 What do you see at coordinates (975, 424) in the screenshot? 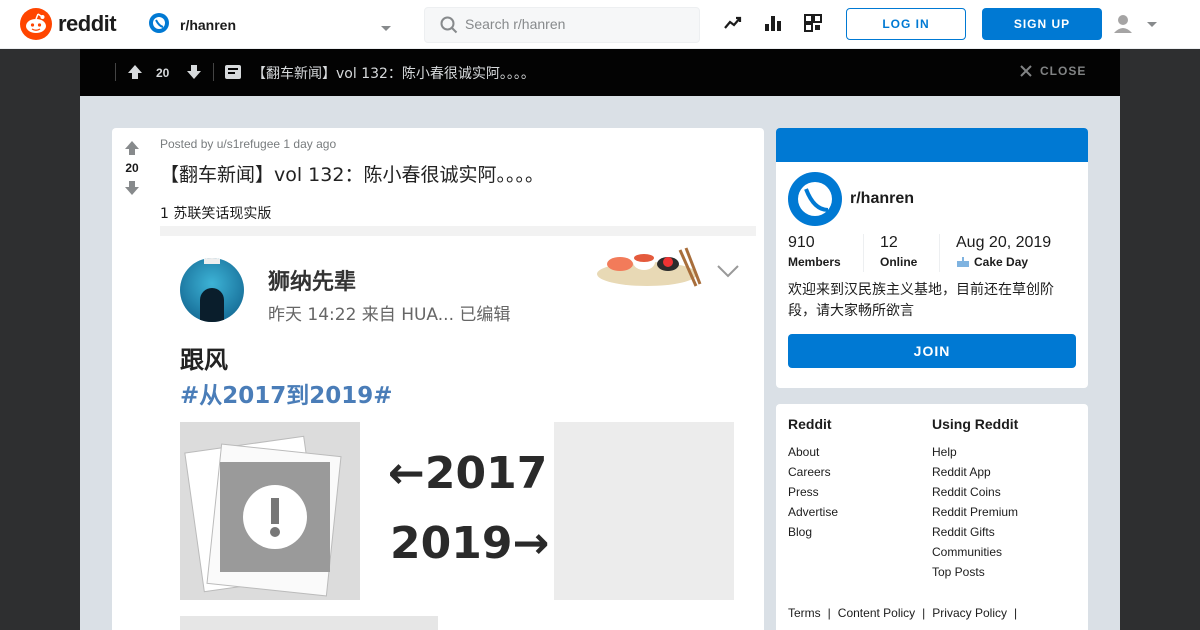
I see `column-title: Using Reddit` at bounding box center [975, 424].